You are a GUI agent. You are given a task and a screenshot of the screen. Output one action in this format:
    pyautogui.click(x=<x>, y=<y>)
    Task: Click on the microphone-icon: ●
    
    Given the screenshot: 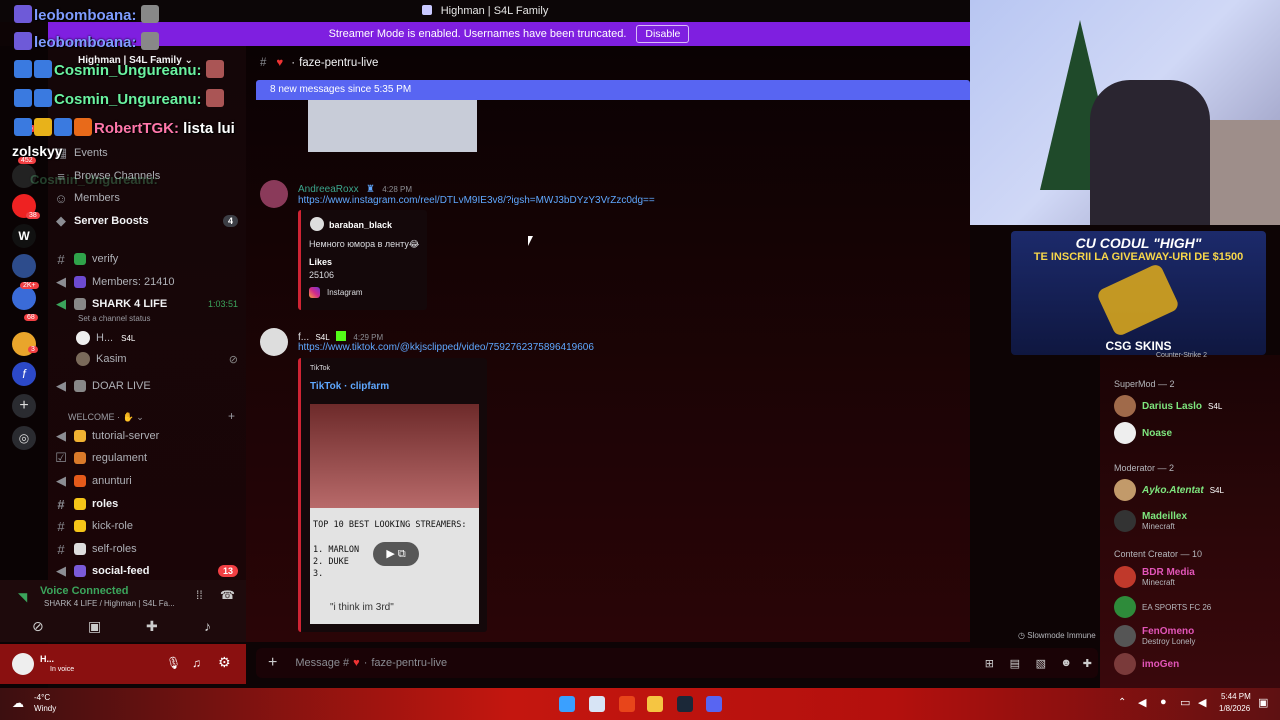 What is the action you would take?
    pyautogui.click(x=1163, y=702)
    